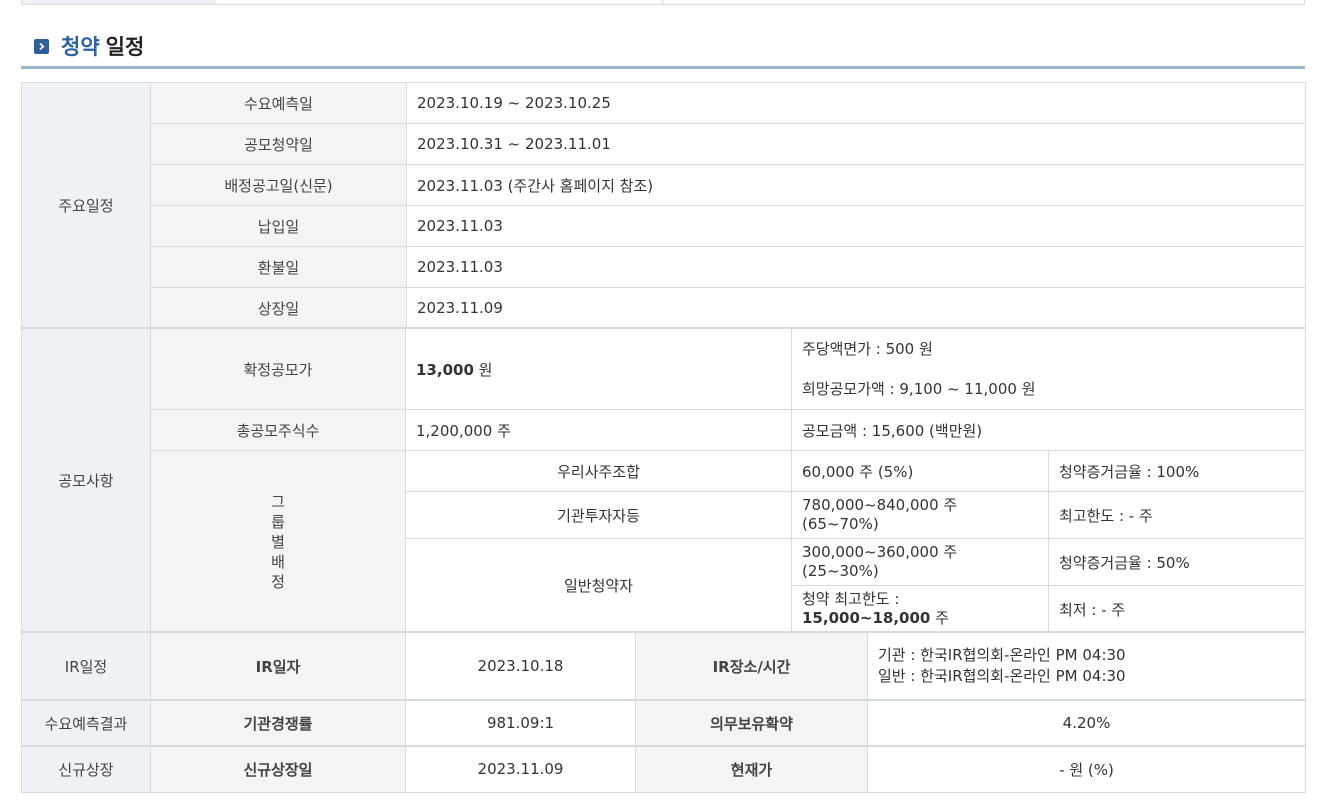  Describe the element at coordinates (856, 144) in the screenshot. I see `schedule-value: 2023.10.31 ~ 2023.11.01` at that location.